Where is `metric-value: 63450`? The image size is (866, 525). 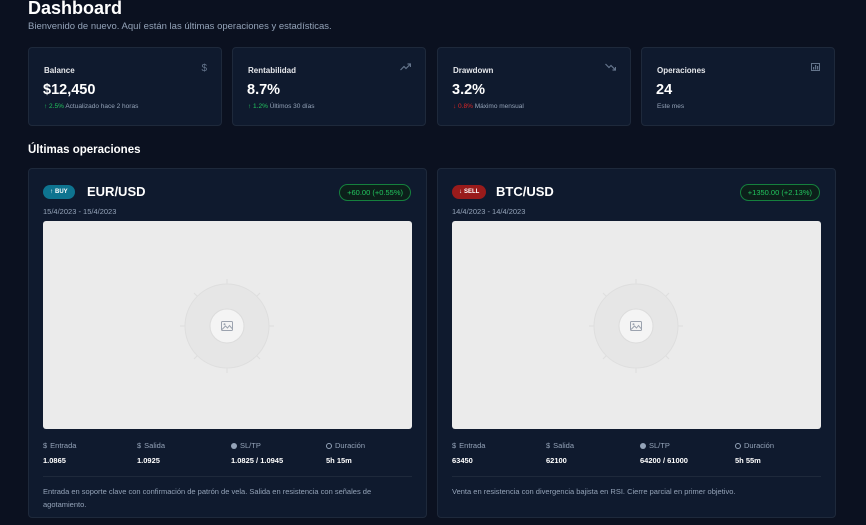 metric-value: 63450 is located at coordinates (462, 460).